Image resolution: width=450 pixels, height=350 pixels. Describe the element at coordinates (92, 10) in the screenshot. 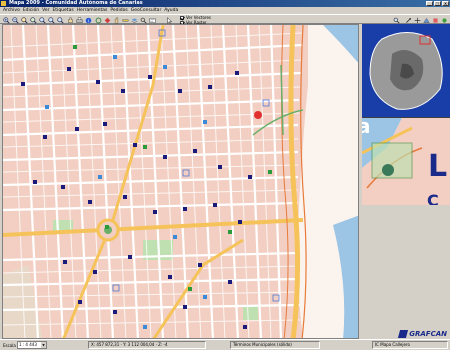

I see `menu-herramientas: Herramientas` at that location.